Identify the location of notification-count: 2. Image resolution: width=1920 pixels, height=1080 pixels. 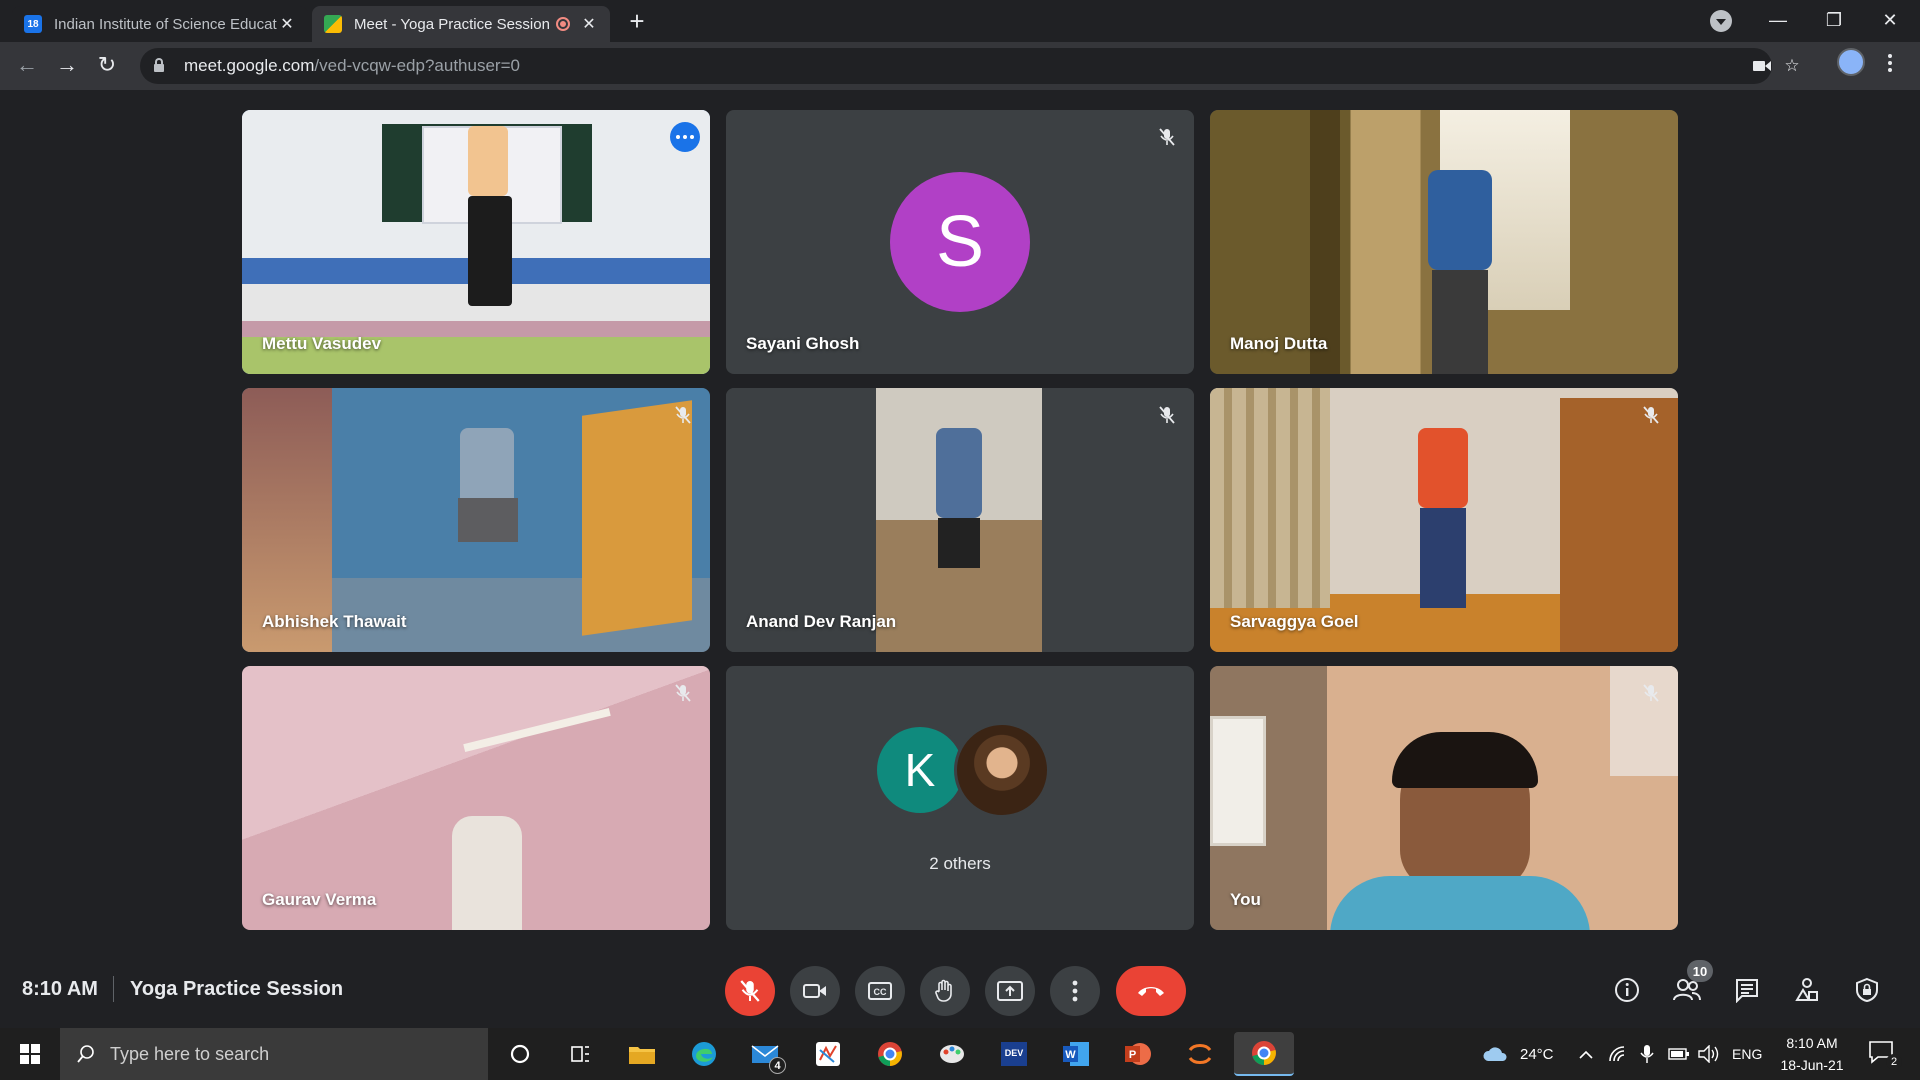
(1894, 1062).